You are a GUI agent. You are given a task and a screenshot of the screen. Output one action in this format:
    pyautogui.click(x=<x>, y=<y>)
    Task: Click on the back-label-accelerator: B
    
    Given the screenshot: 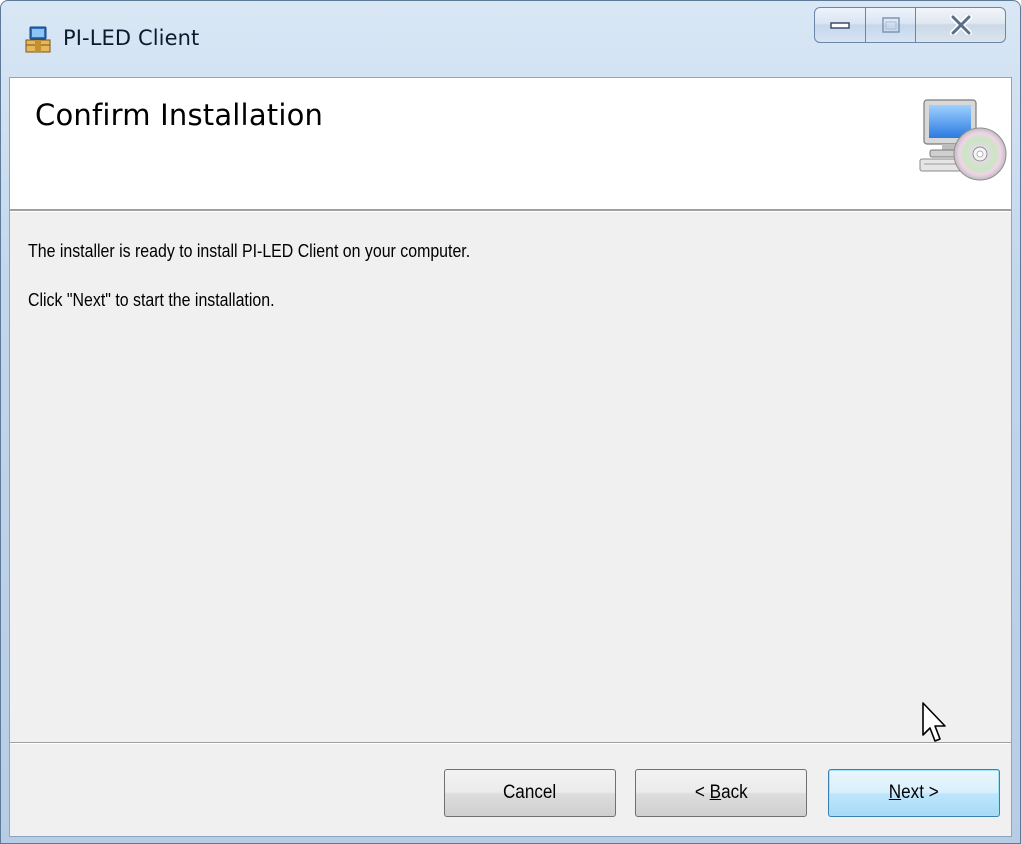 What is the action you would take?
    pyautogui.click(x=715, y=792)
    